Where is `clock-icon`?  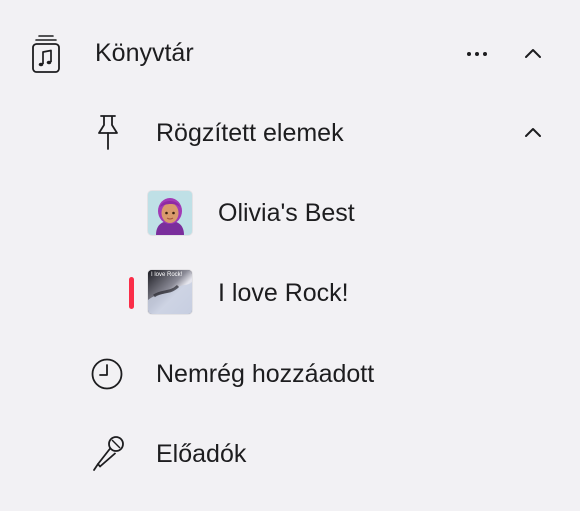 clock-icon is located at coordinates (107, 376).